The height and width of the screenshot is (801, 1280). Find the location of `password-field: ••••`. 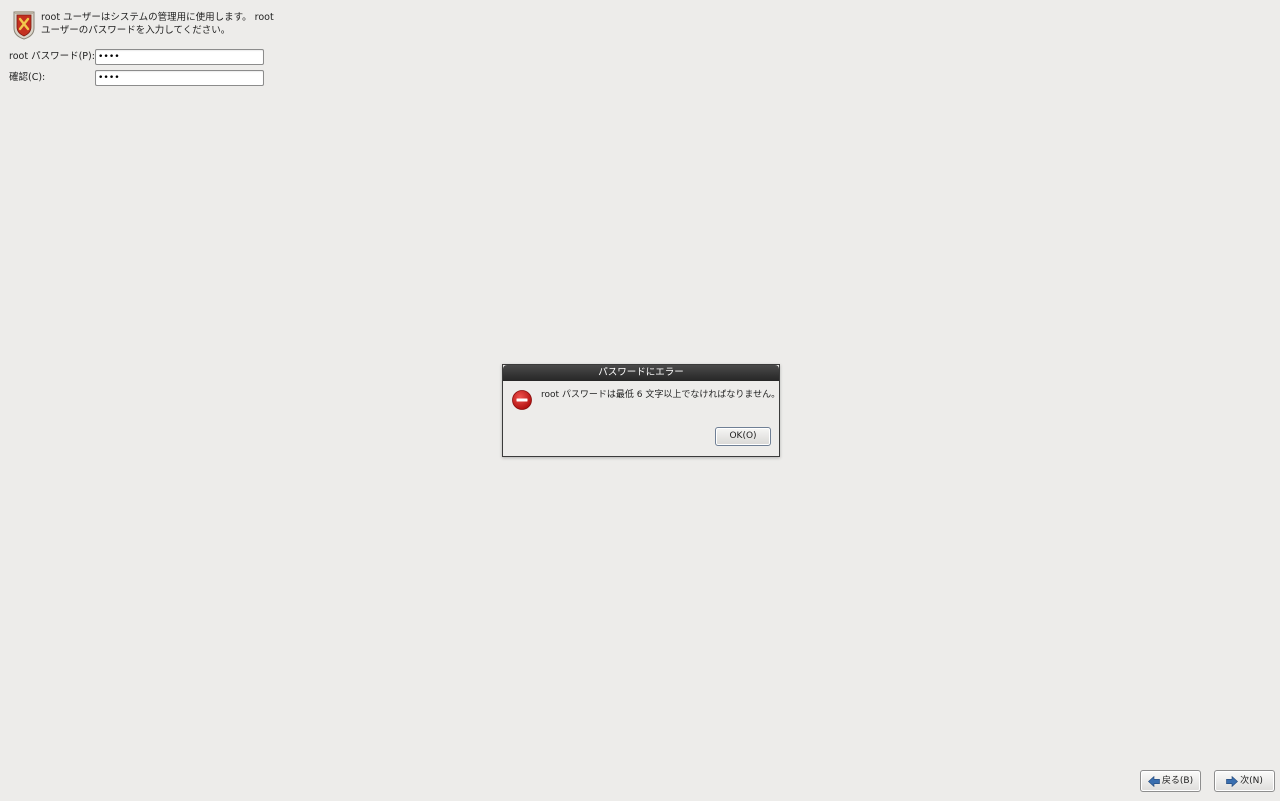

password-field: •••• is located at coordinates (179, 57).